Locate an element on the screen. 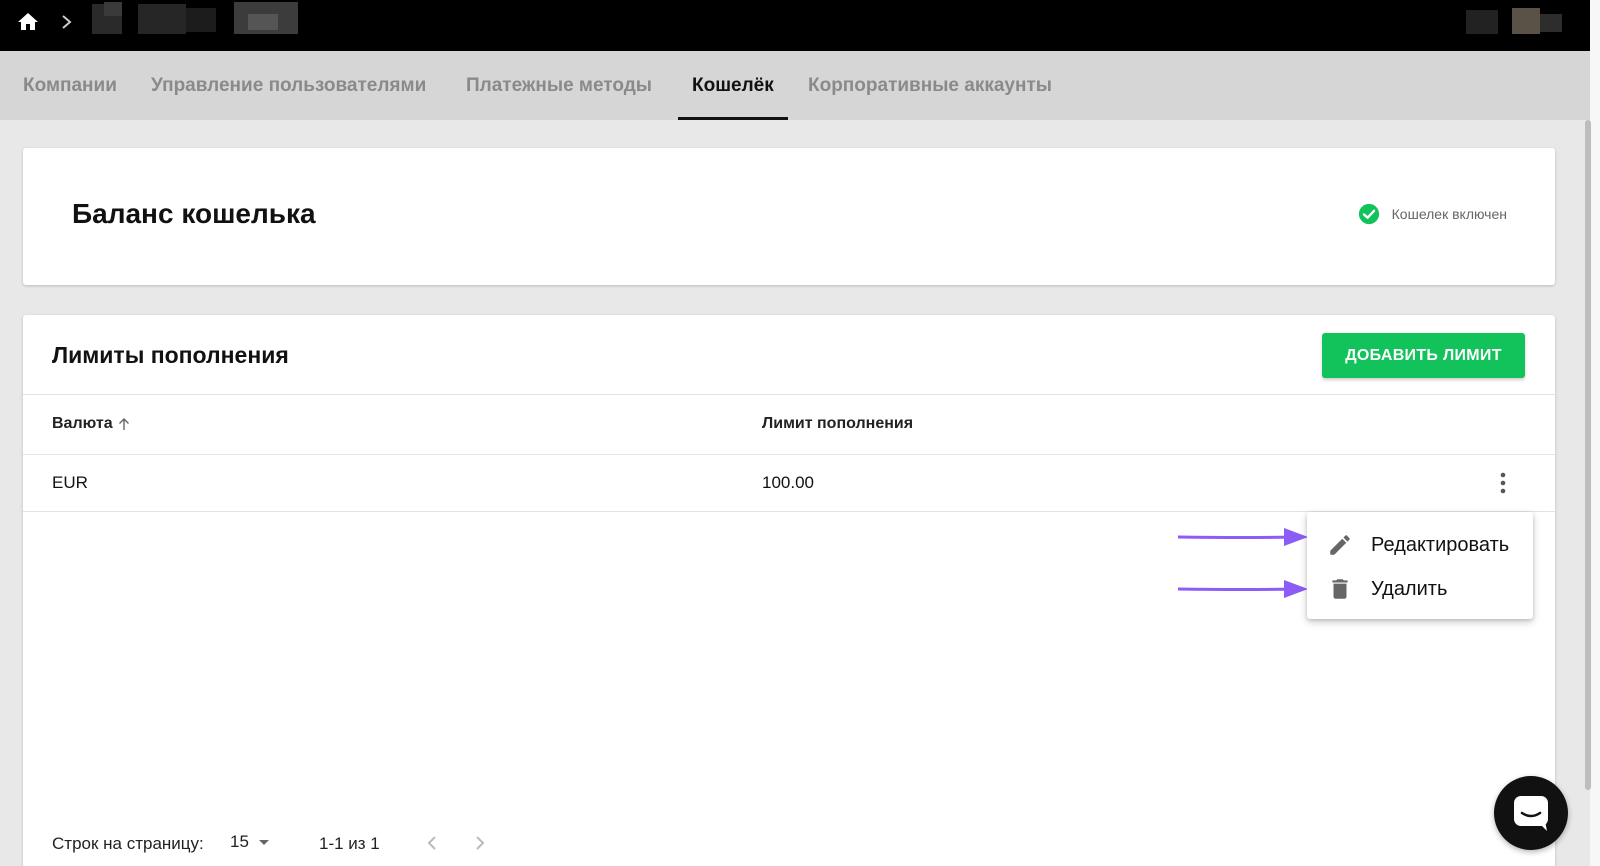 Image resolution: width=1600 pixels, height=866 pixels. add-limit-button: ДОБАВИТЬ ЛИМИТ is located at coordinates (1423, 355).